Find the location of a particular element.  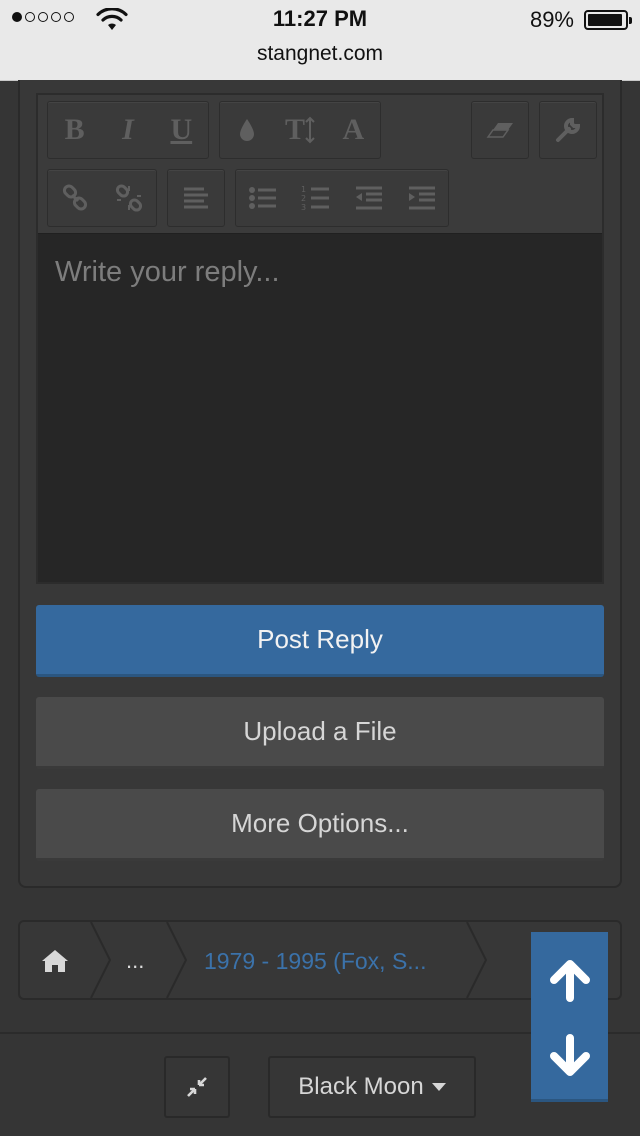

toolbar-group-lists: 123 is located at coordinates (342, 198).